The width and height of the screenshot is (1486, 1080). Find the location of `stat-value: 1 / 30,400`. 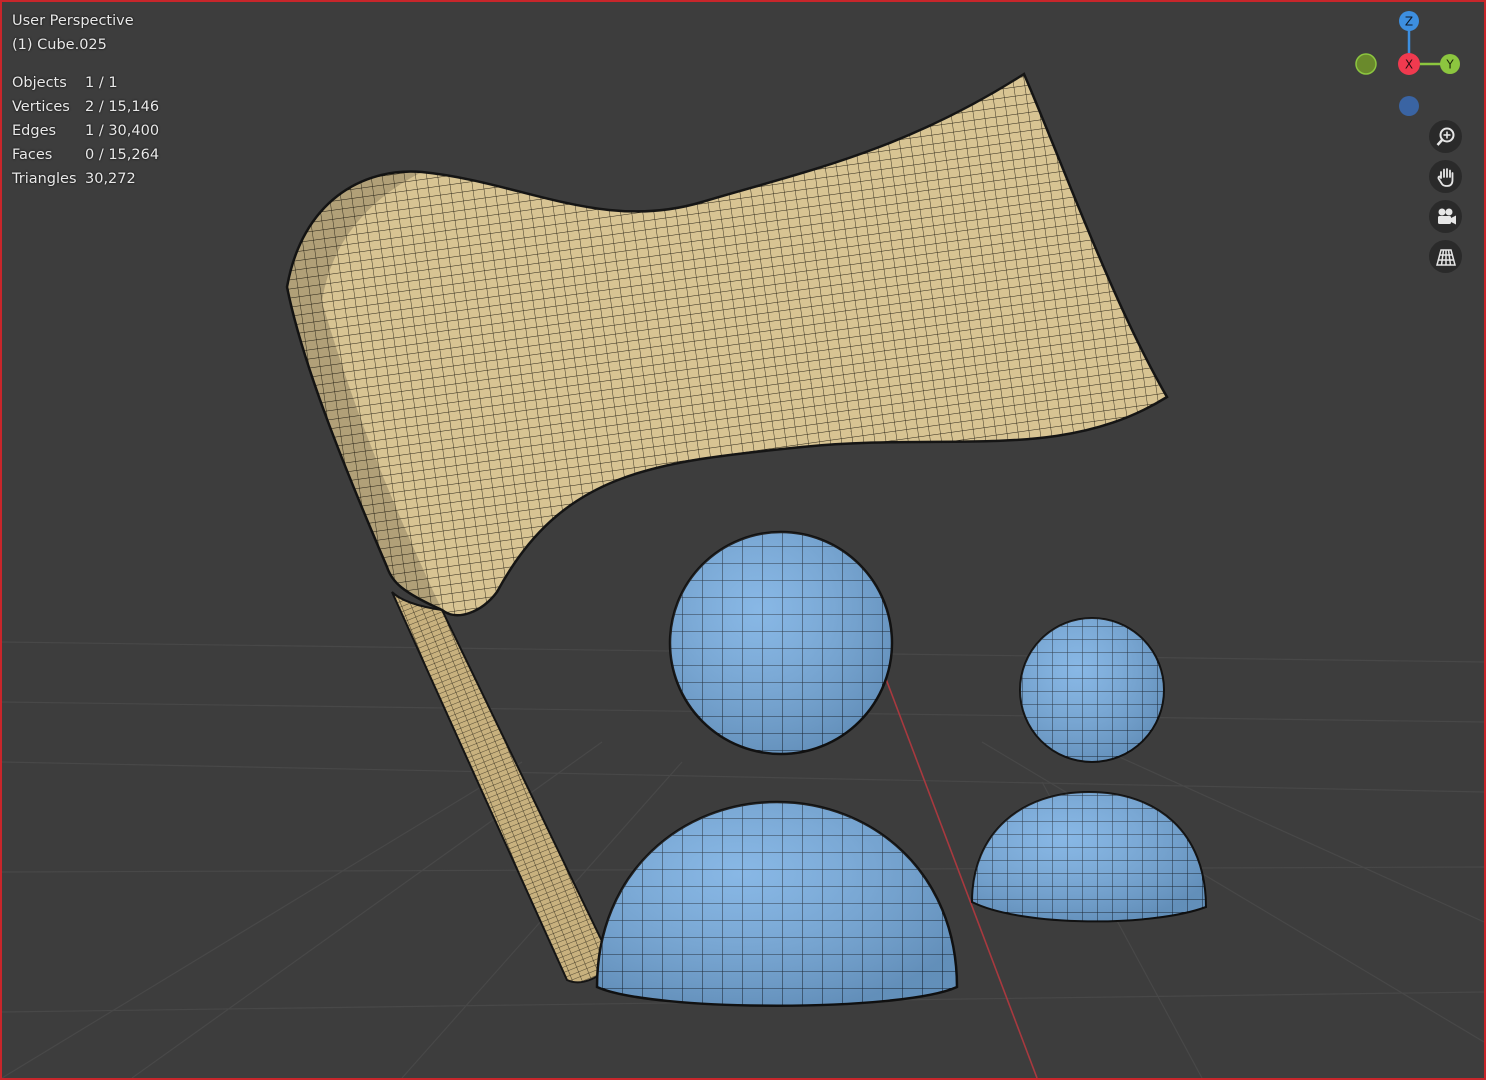

stat-value: 1 / 30,400 is located at coordinates (122, 131).